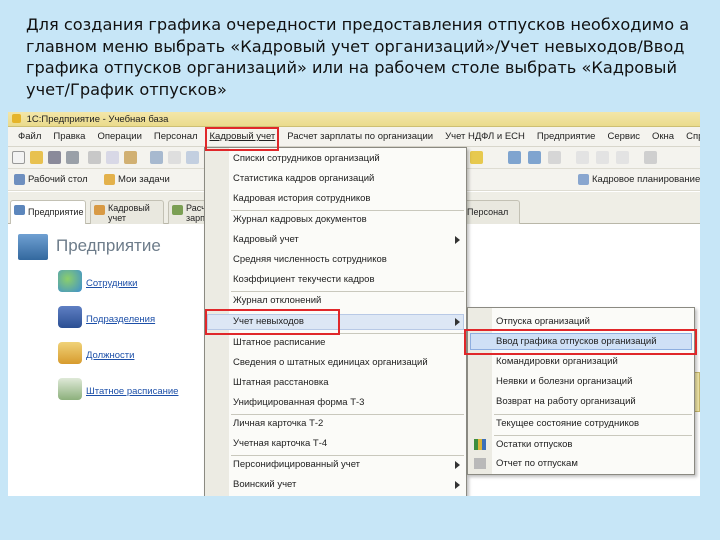 Image resolution: width=720 pixels, height=540 pixels. I want to click on submenu-item-vacation-report: Отчет по отпускам, so click(537, 463).